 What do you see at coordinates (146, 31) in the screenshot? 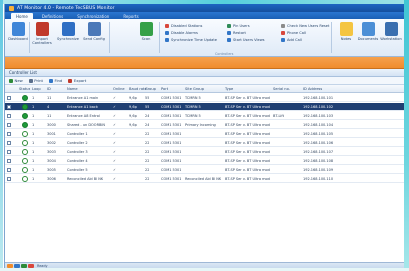
I see `scan-button: Scan` at bounding box center [146, 31].